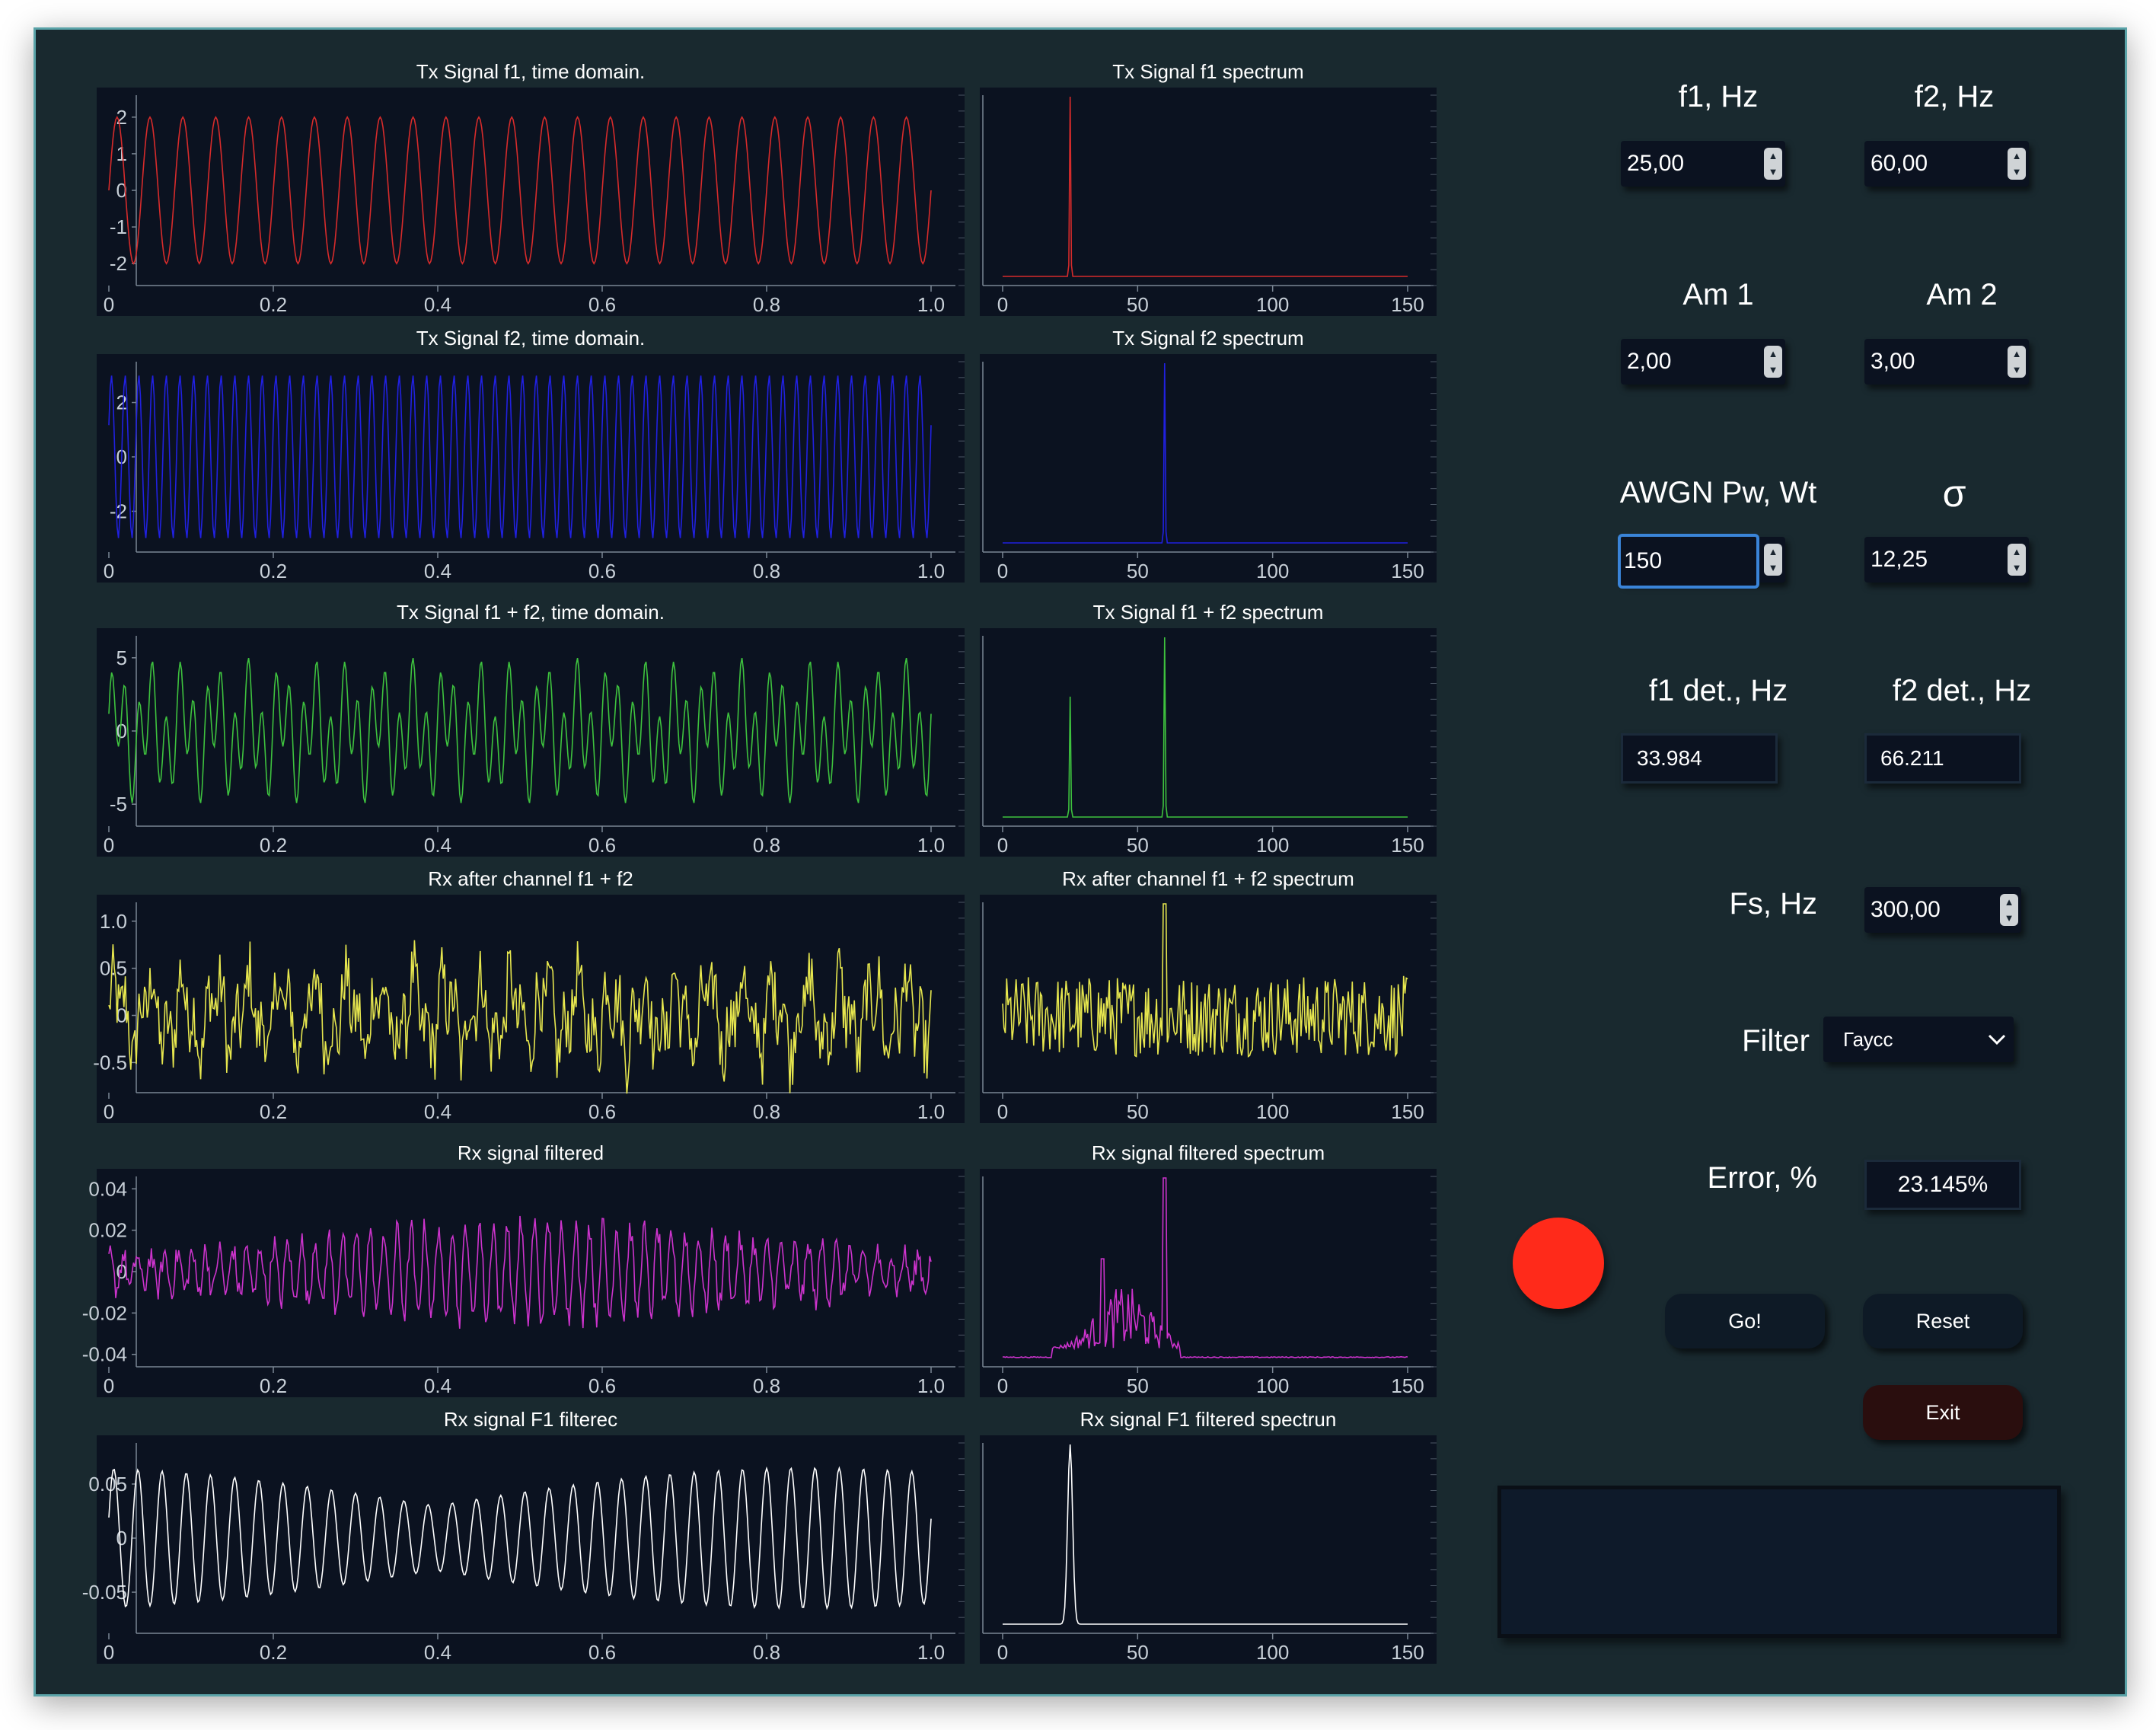 This screenshot has width=2156, height=1730. What do you see at coordinates (104, 1354) in the screenshot?
I see `y-tick-label: -0.04` at bounding box center [104, 1354].